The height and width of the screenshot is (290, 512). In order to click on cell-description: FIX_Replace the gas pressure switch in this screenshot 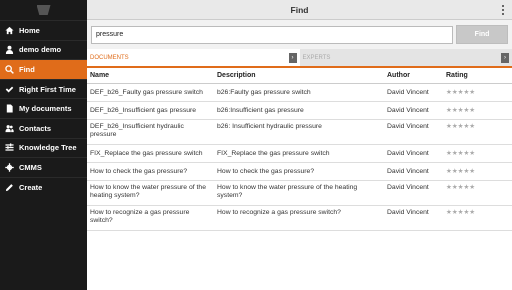, I will do `click(299, 153)`.